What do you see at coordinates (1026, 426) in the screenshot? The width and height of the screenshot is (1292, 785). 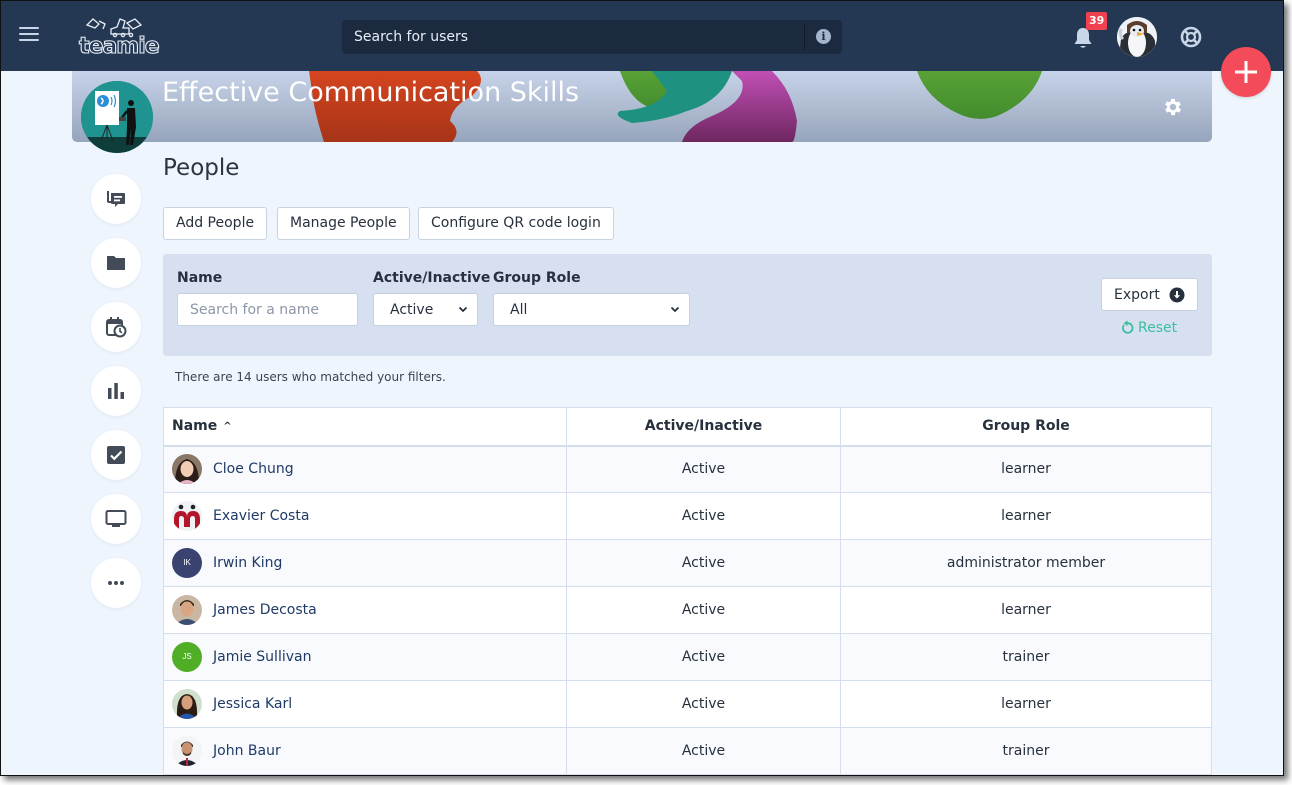 I see `column-header-role: Group Role` at bounding box center [1026, 426].